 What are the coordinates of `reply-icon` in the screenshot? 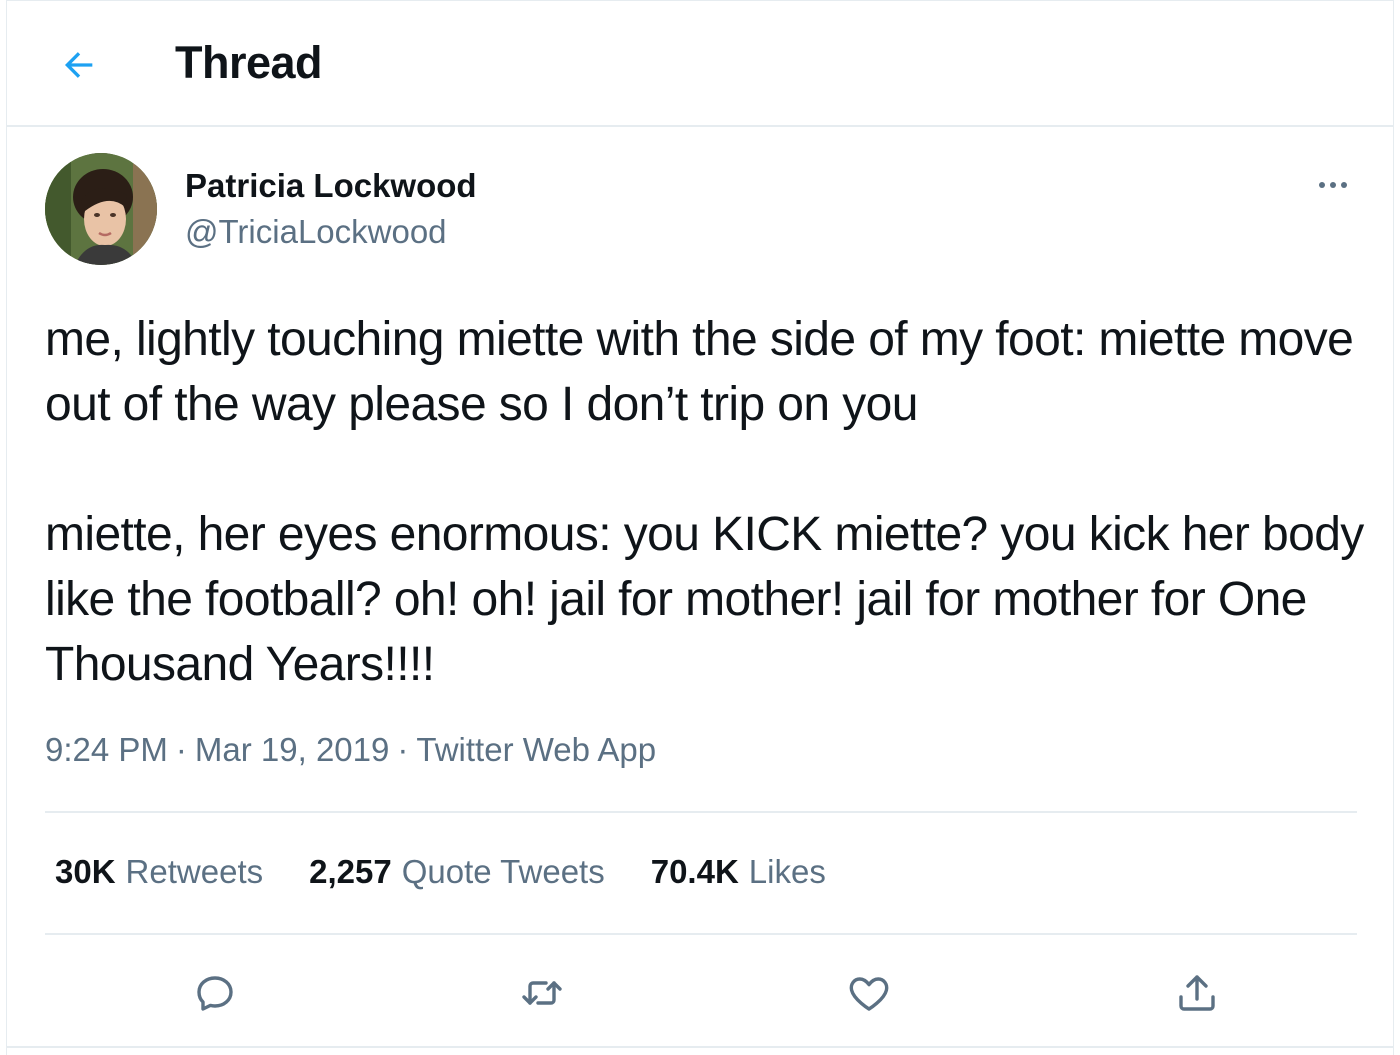 It's located at (215, 993).